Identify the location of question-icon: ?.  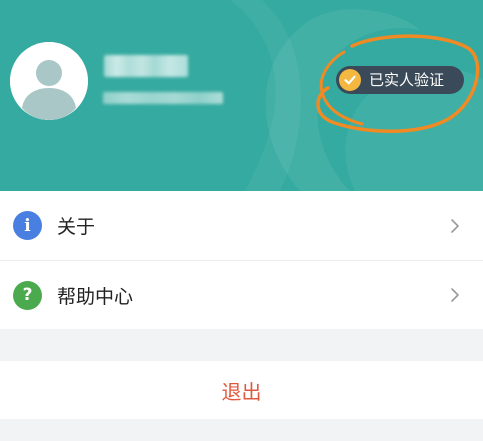
(27, 295).